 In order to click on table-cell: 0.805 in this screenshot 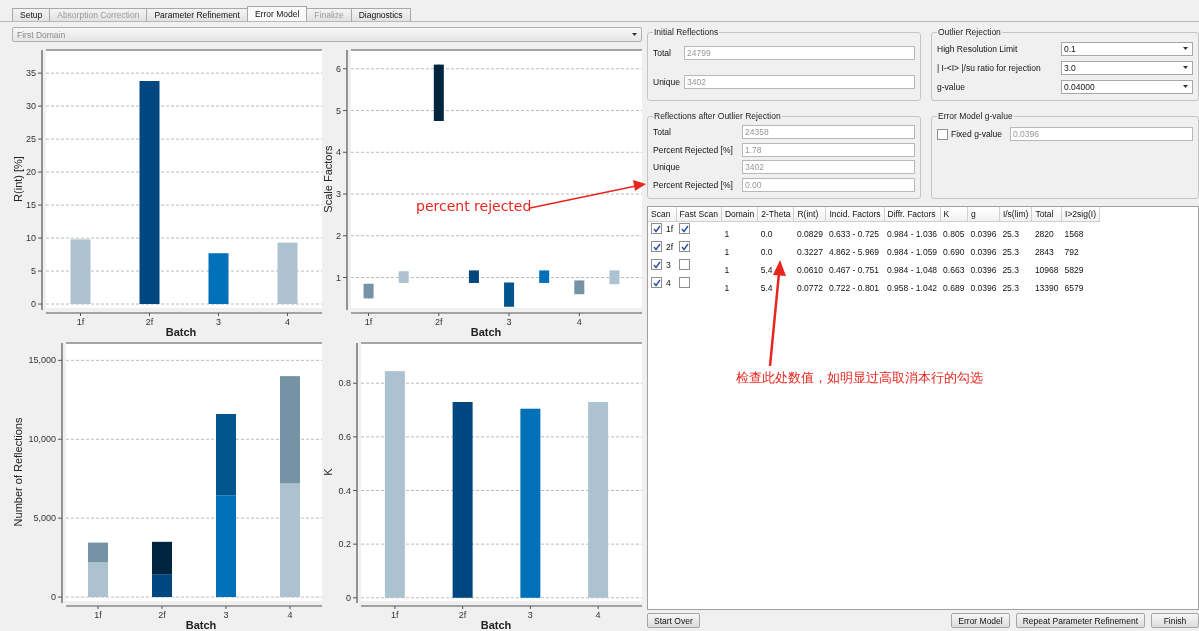, I will do `click(954, 230)`.